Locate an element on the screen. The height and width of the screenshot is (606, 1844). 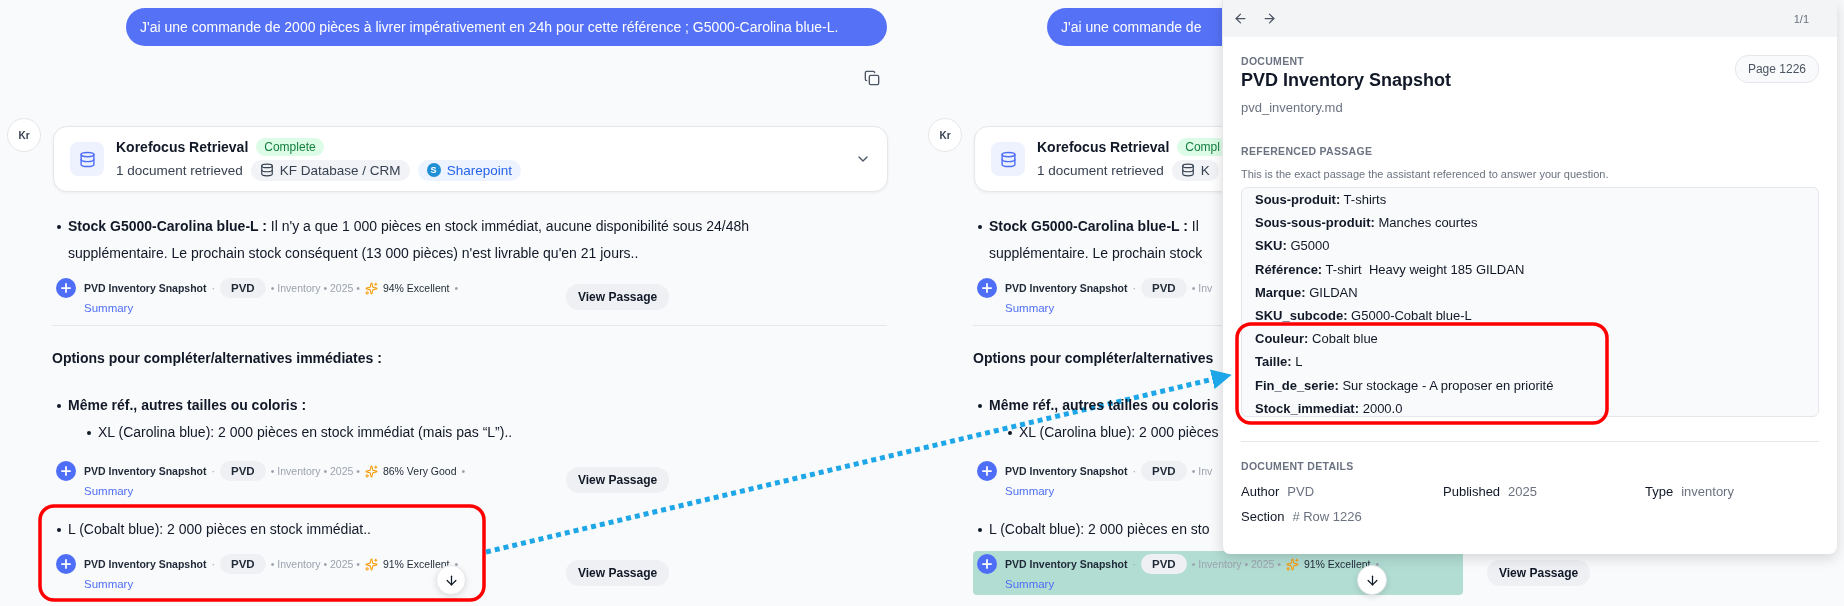
user-message: J'ai une commande de 2000 pièces à livrer impérativement en 24h pour cette référence ; G5000-Carolina blue-L. is located at coordinates (506, 27).